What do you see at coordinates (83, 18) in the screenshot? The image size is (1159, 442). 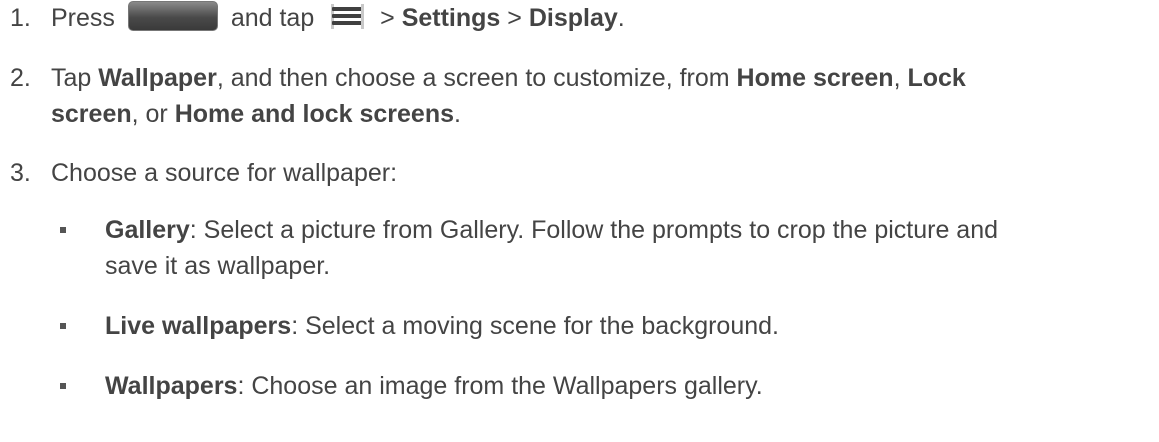 I see `step-text-press: Press` at bounding box center [83, 18].